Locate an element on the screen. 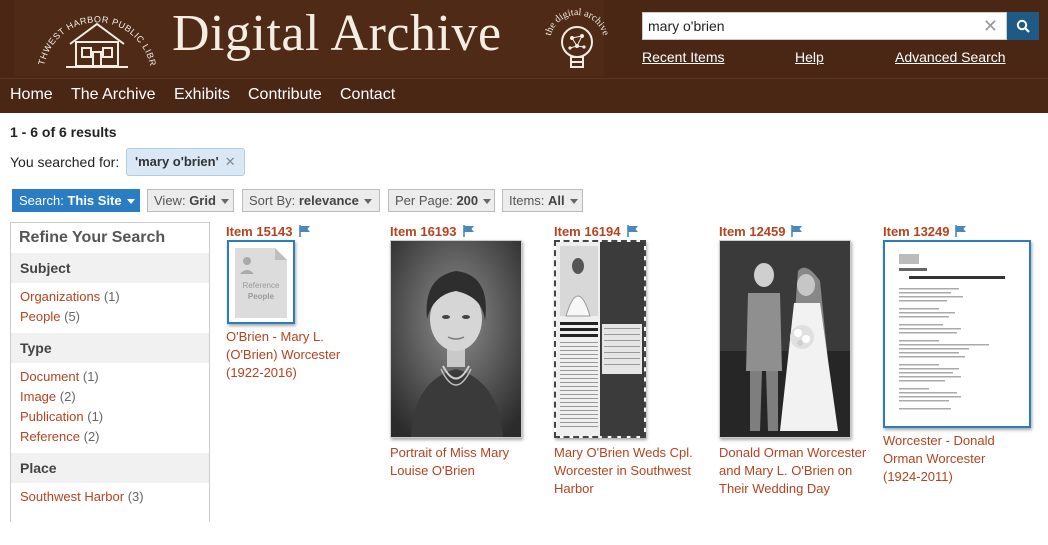 The image size is (1048, 545). nav-home: Home is located at coordinates (31, 95).